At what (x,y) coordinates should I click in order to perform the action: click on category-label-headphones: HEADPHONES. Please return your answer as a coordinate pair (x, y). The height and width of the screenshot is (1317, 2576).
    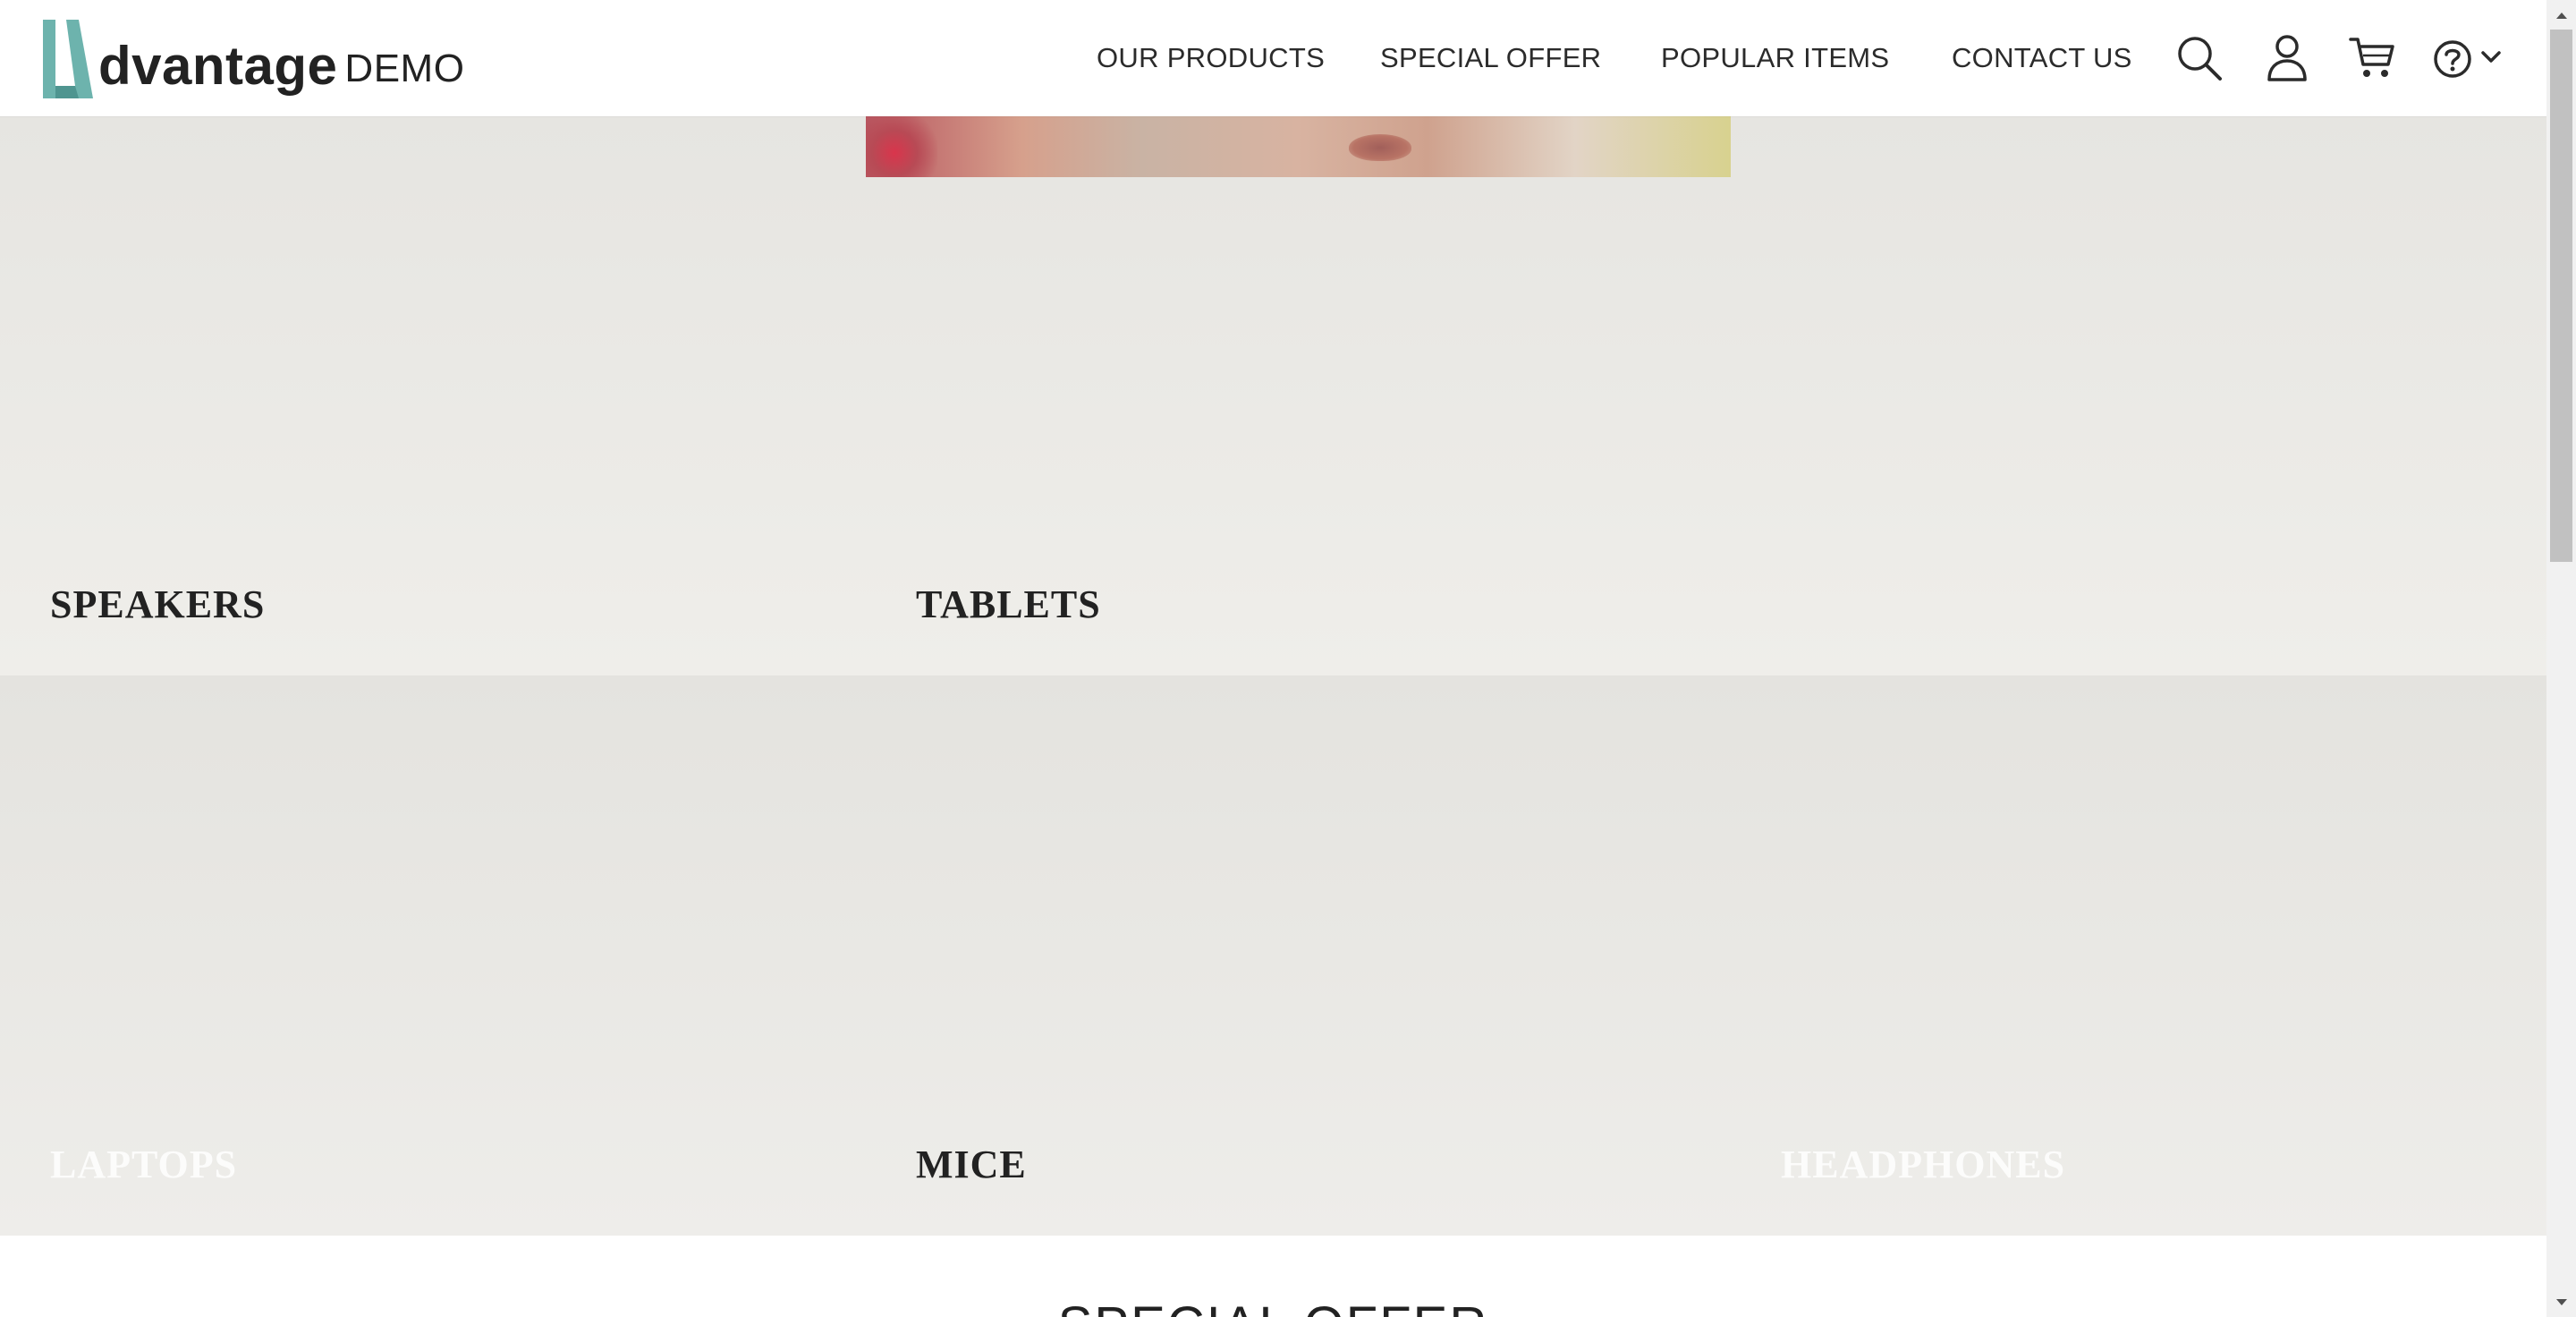
    Looking at the image, I should click on (1923, 1164).